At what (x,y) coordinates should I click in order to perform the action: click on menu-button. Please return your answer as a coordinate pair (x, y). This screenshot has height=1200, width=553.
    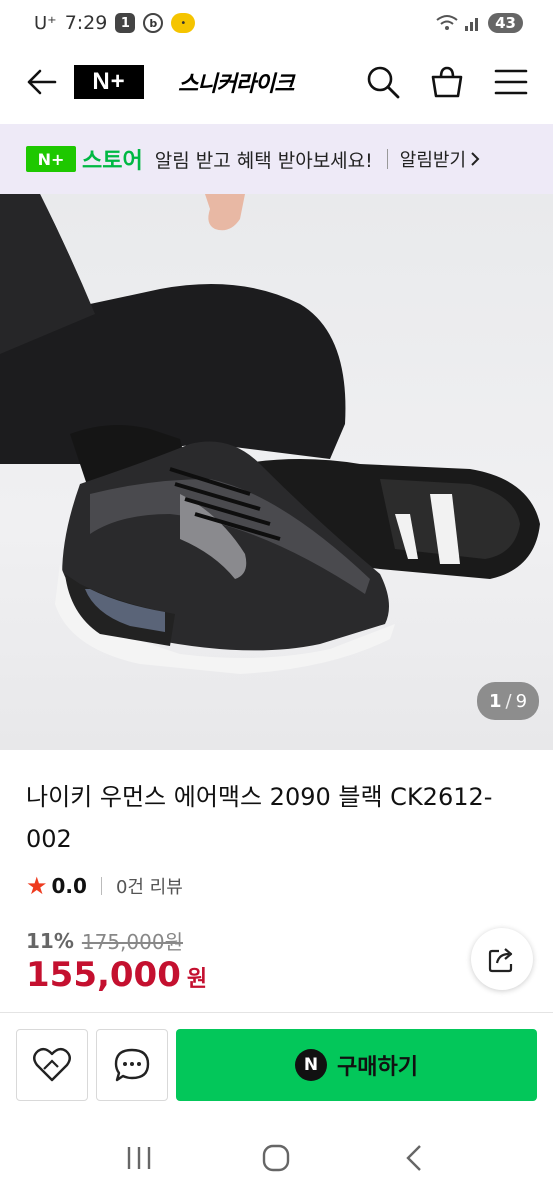
    Looking at the image, I should click on (511, 82).